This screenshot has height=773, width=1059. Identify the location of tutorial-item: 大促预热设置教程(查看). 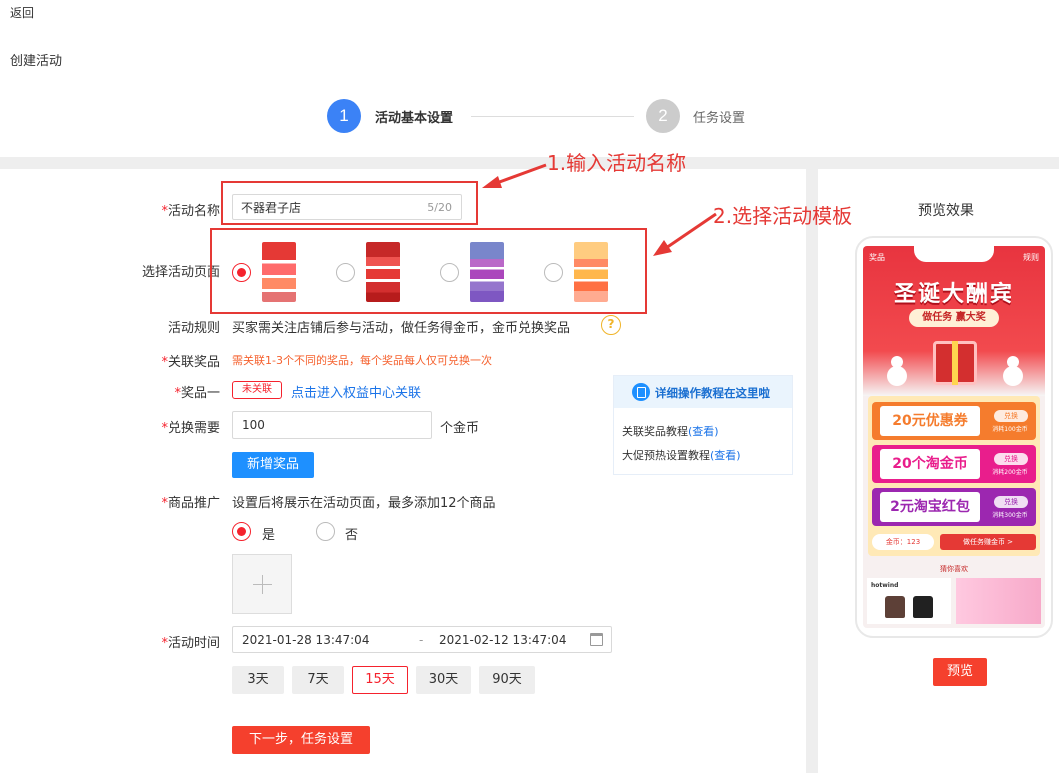
(681, 455).